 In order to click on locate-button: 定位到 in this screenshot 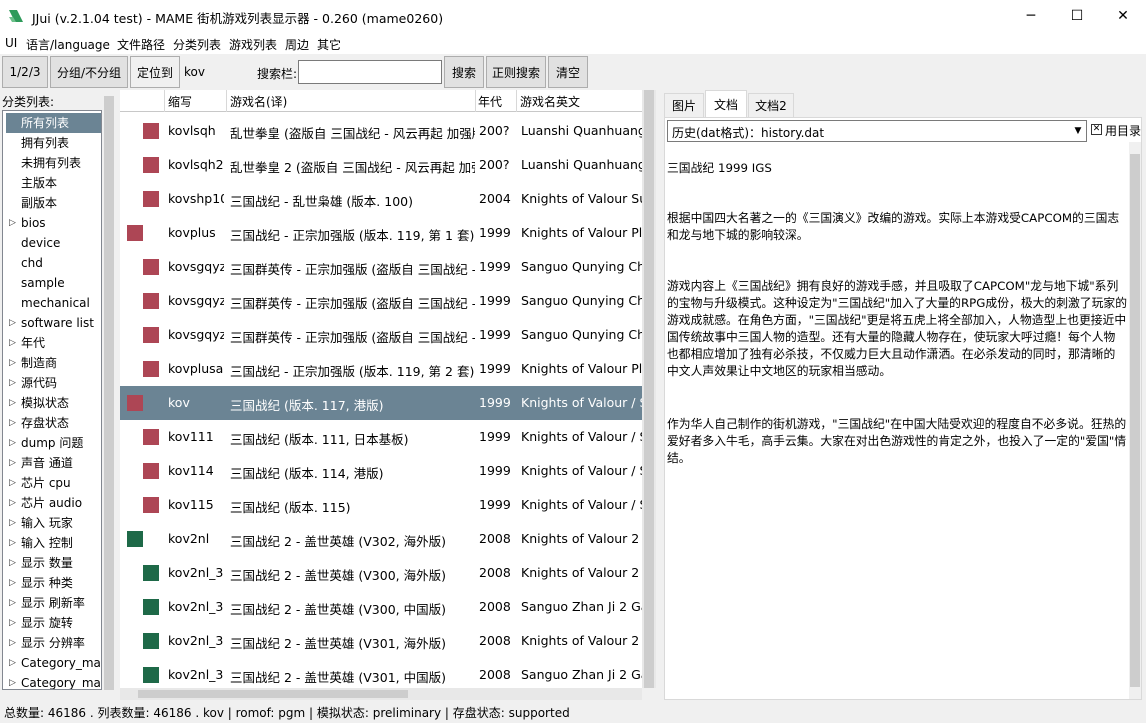, I will do `click(155, 72)`.